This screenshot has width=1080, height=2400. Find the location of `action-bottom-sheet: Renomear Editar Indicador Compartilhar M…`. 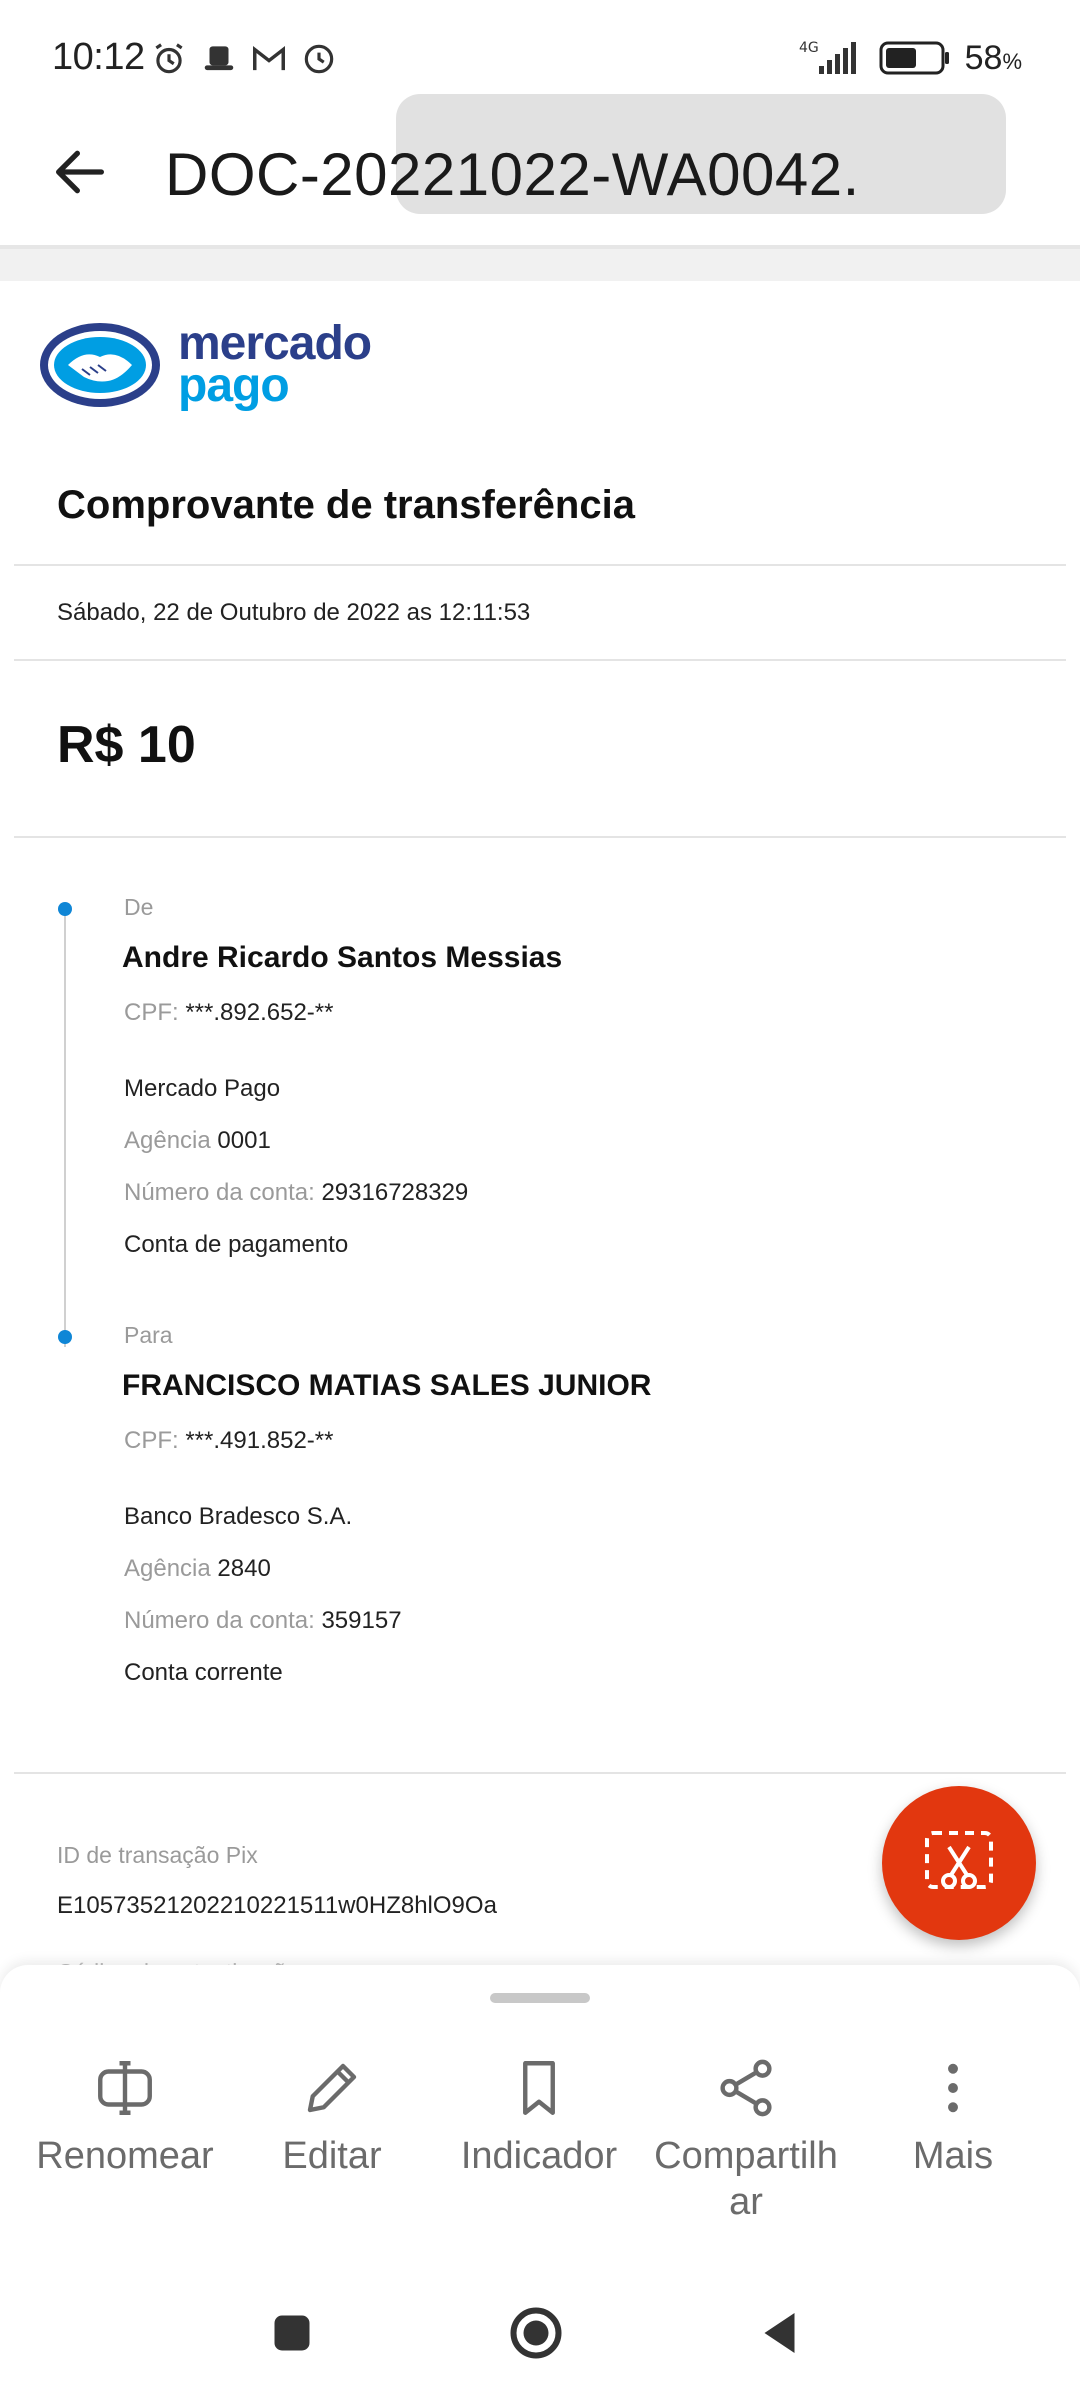

action-bottom-sheet: Renomear Editar Indicador Compartilhar M… is located at coordinates (540, 2115).